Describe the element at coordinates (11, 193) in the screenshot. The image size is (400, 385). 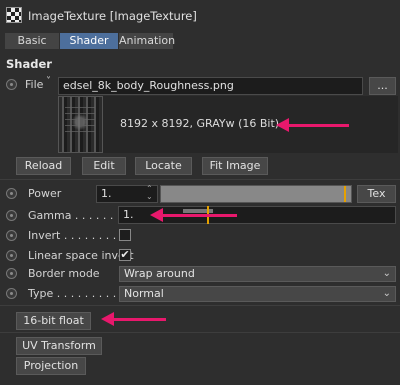
I see `power-animate-radio-icon` at that location.